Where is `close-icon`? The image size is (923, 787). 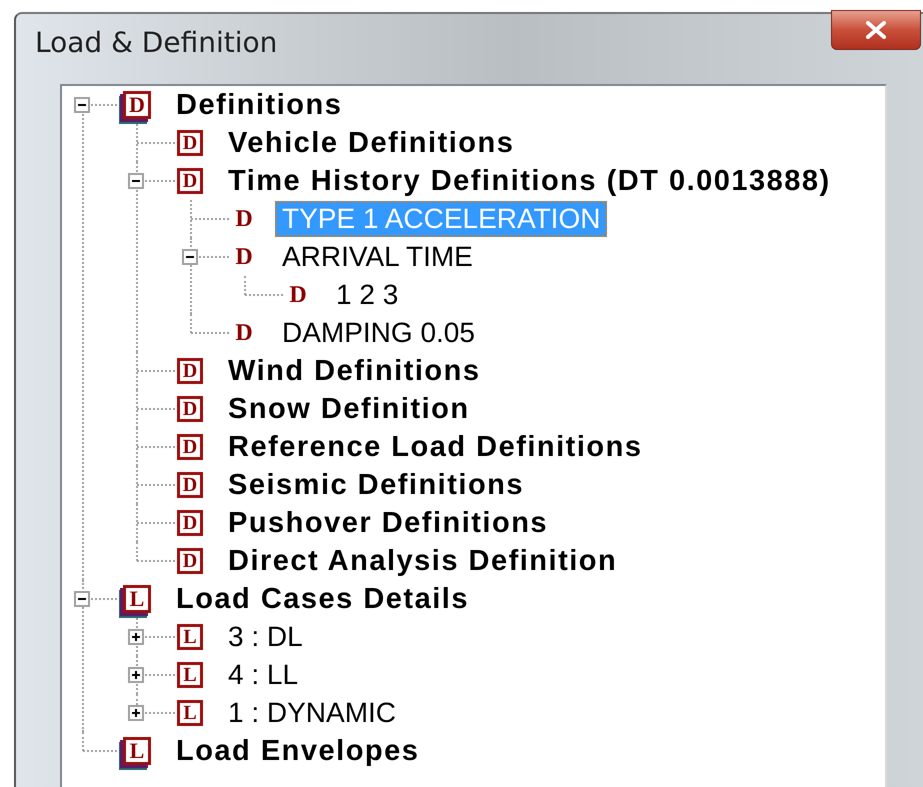
close-icon is located at coordinates (876, 30).